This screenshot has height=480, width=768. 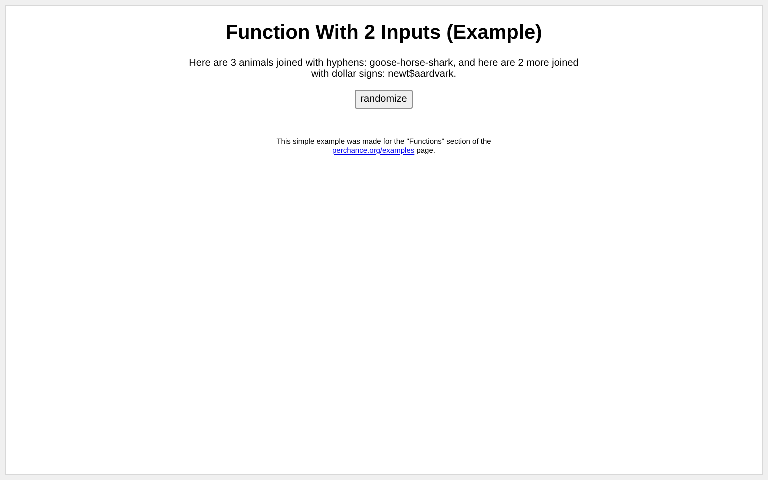 What do you see at coordinates (384, 69) in the screenshot?
I see `output-text: Here are 3 animals joined with hyphens: goose-horse-shark, and here are 2 more joined with dollar signs: newt$aardvark.` at bounding box center [384, 69].